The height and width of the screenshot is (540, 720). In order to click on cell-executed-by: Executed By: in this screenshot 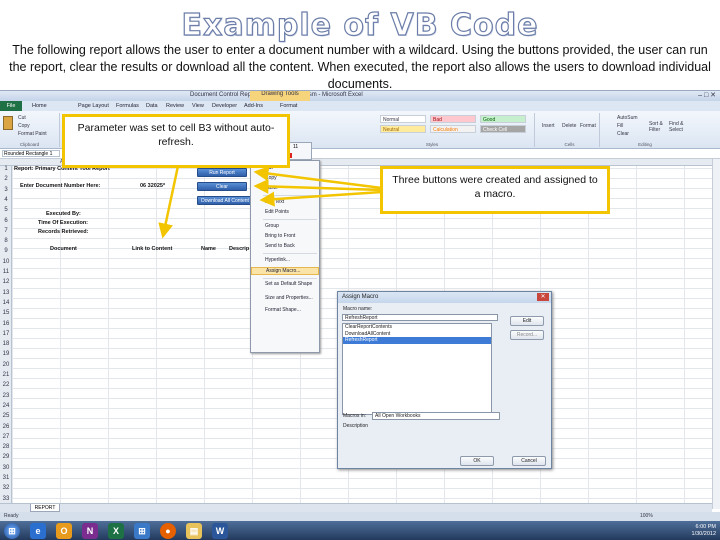, I will do `click(63, 214)`.